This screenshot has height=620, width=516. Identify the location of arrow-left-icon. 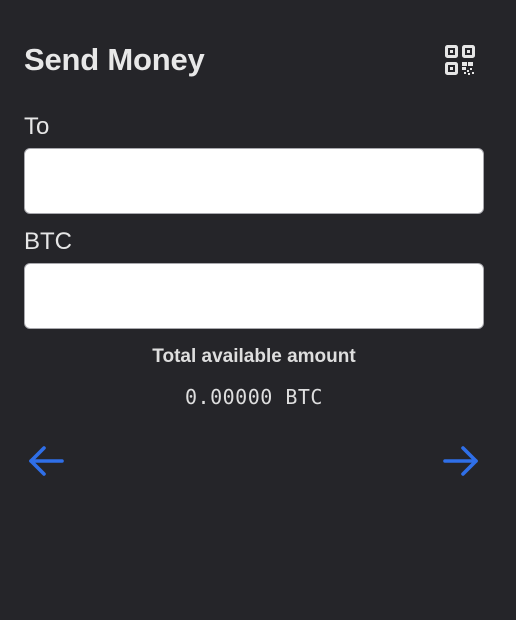
(46, 461).